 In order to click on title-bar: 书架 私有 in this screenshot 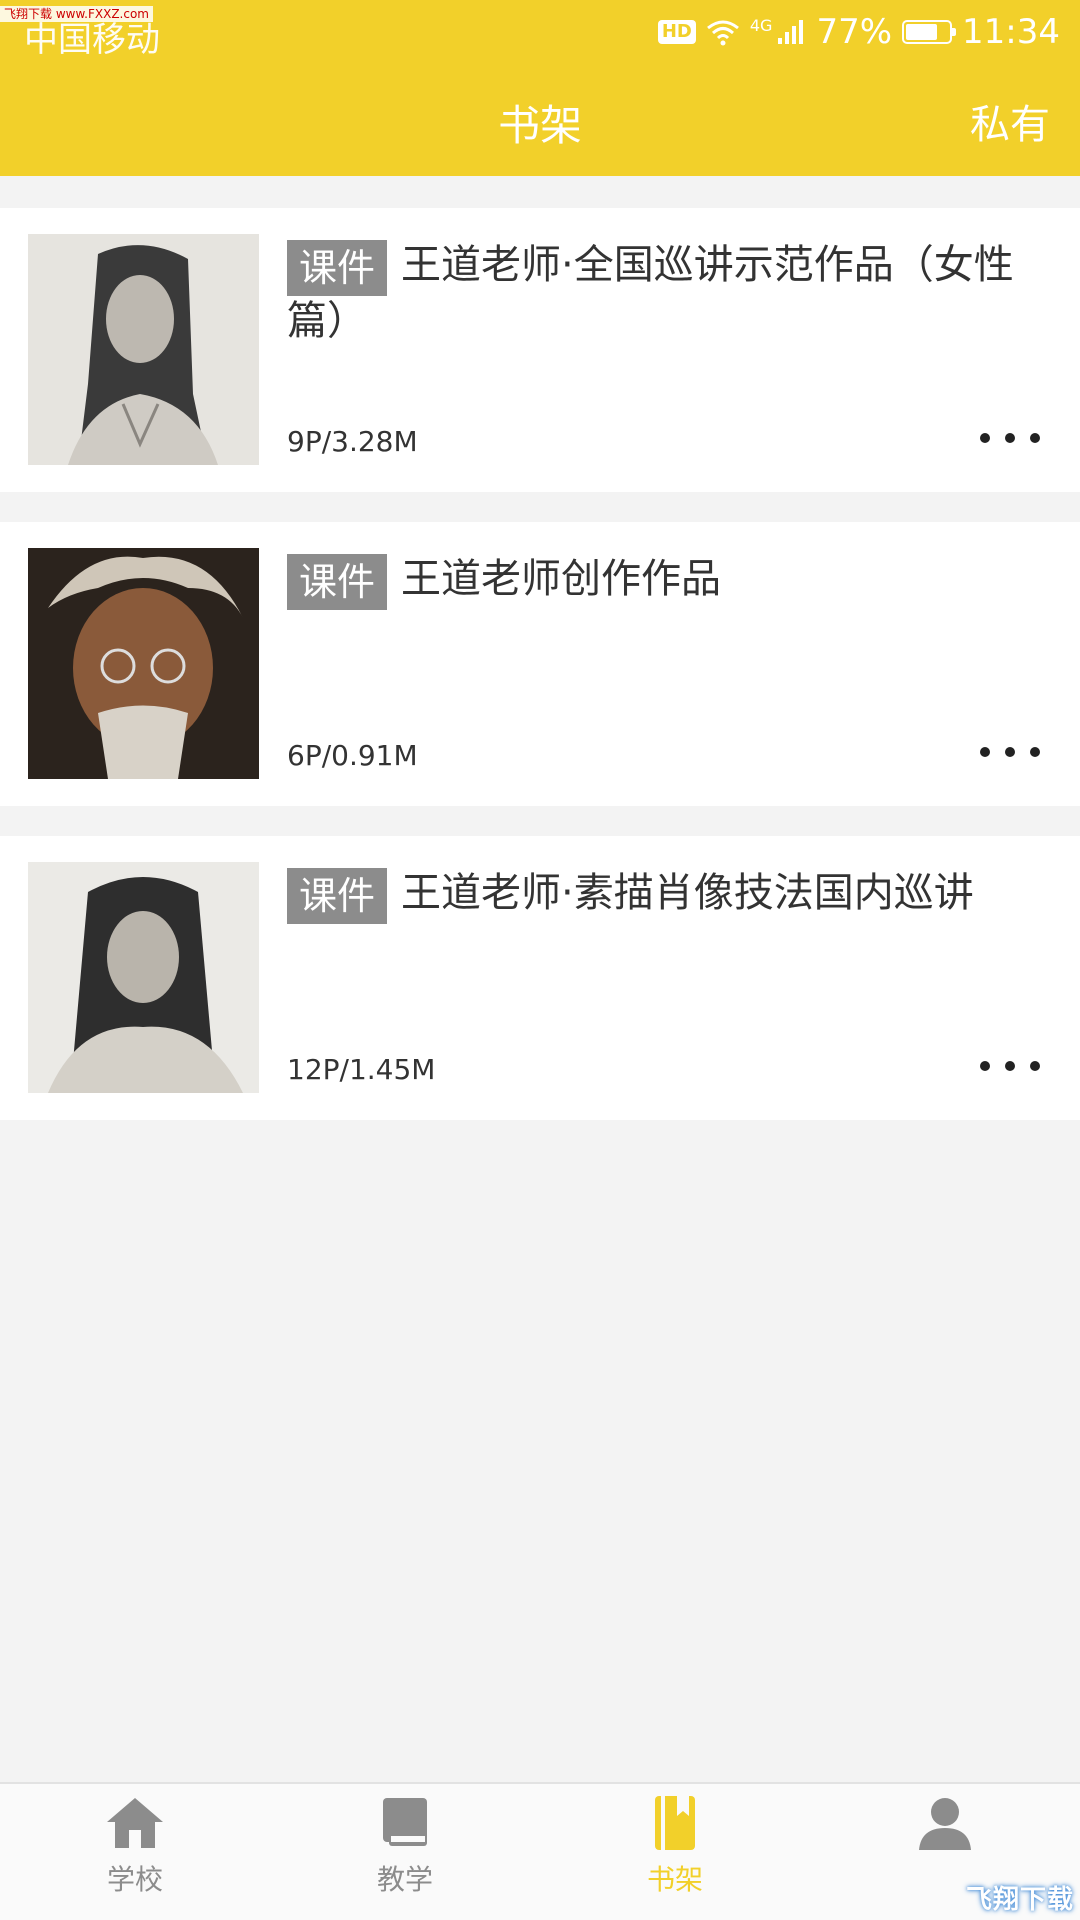, I will do `click(540, 120)`.